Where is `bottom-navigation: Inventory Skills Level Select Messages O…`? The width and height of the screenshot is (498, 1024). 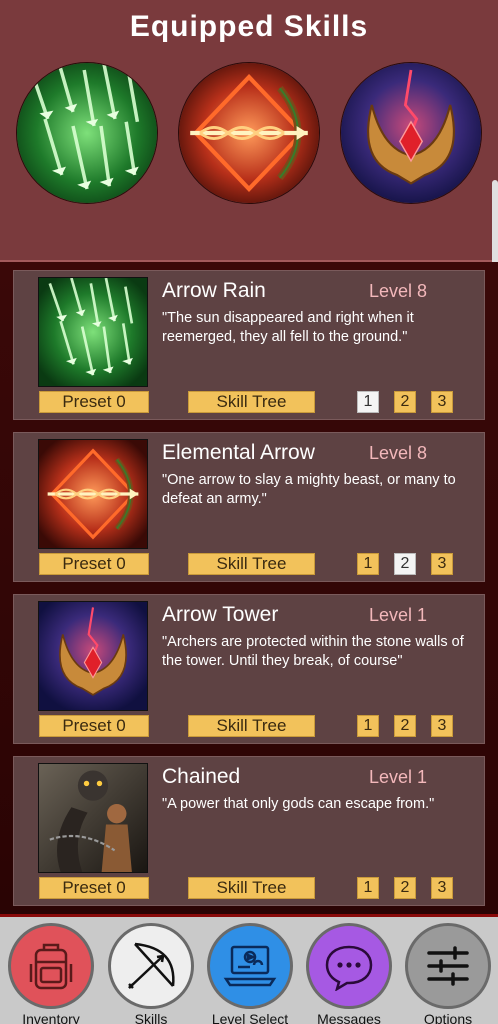
bottom-navigation: Inventory Skills Level Select Messages O… is located at coordinates (249, 969).